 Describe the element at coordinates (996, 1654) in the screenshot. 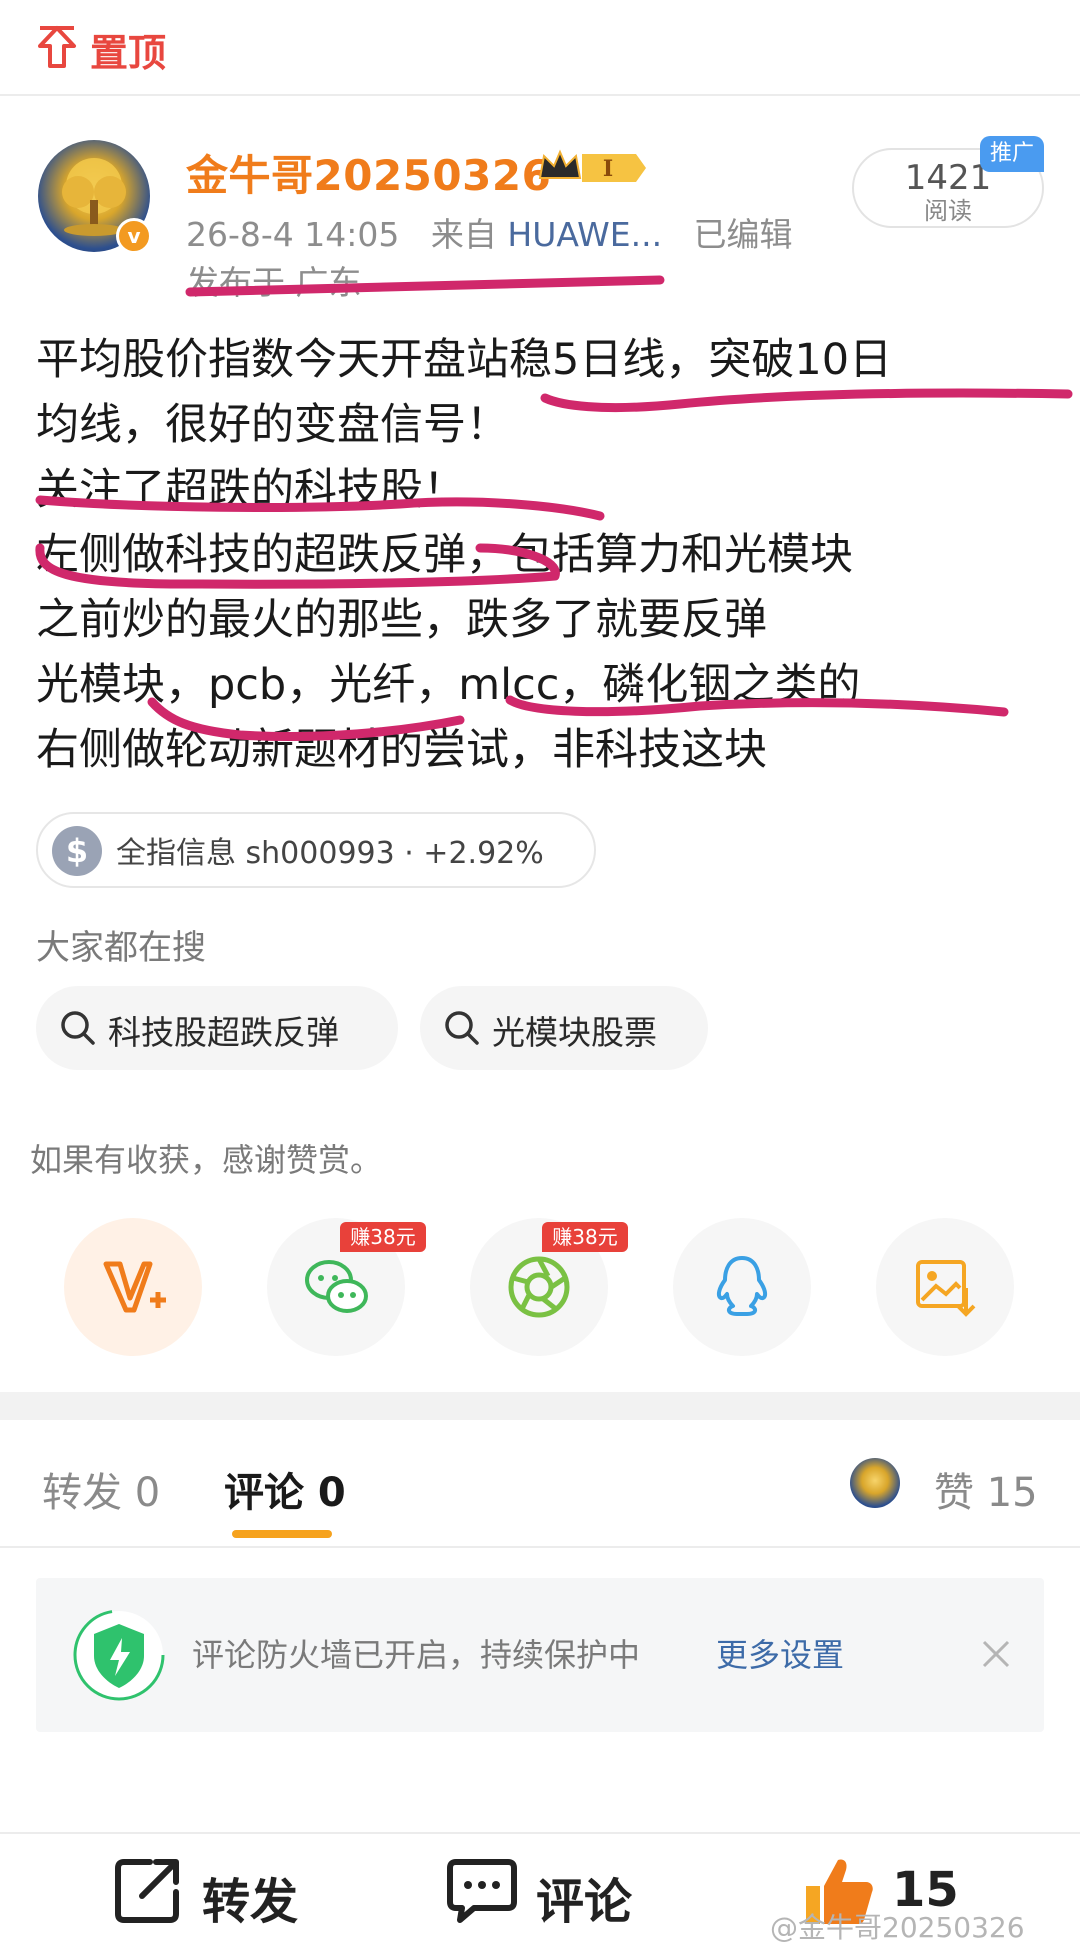

I see `close-icon` at that location.